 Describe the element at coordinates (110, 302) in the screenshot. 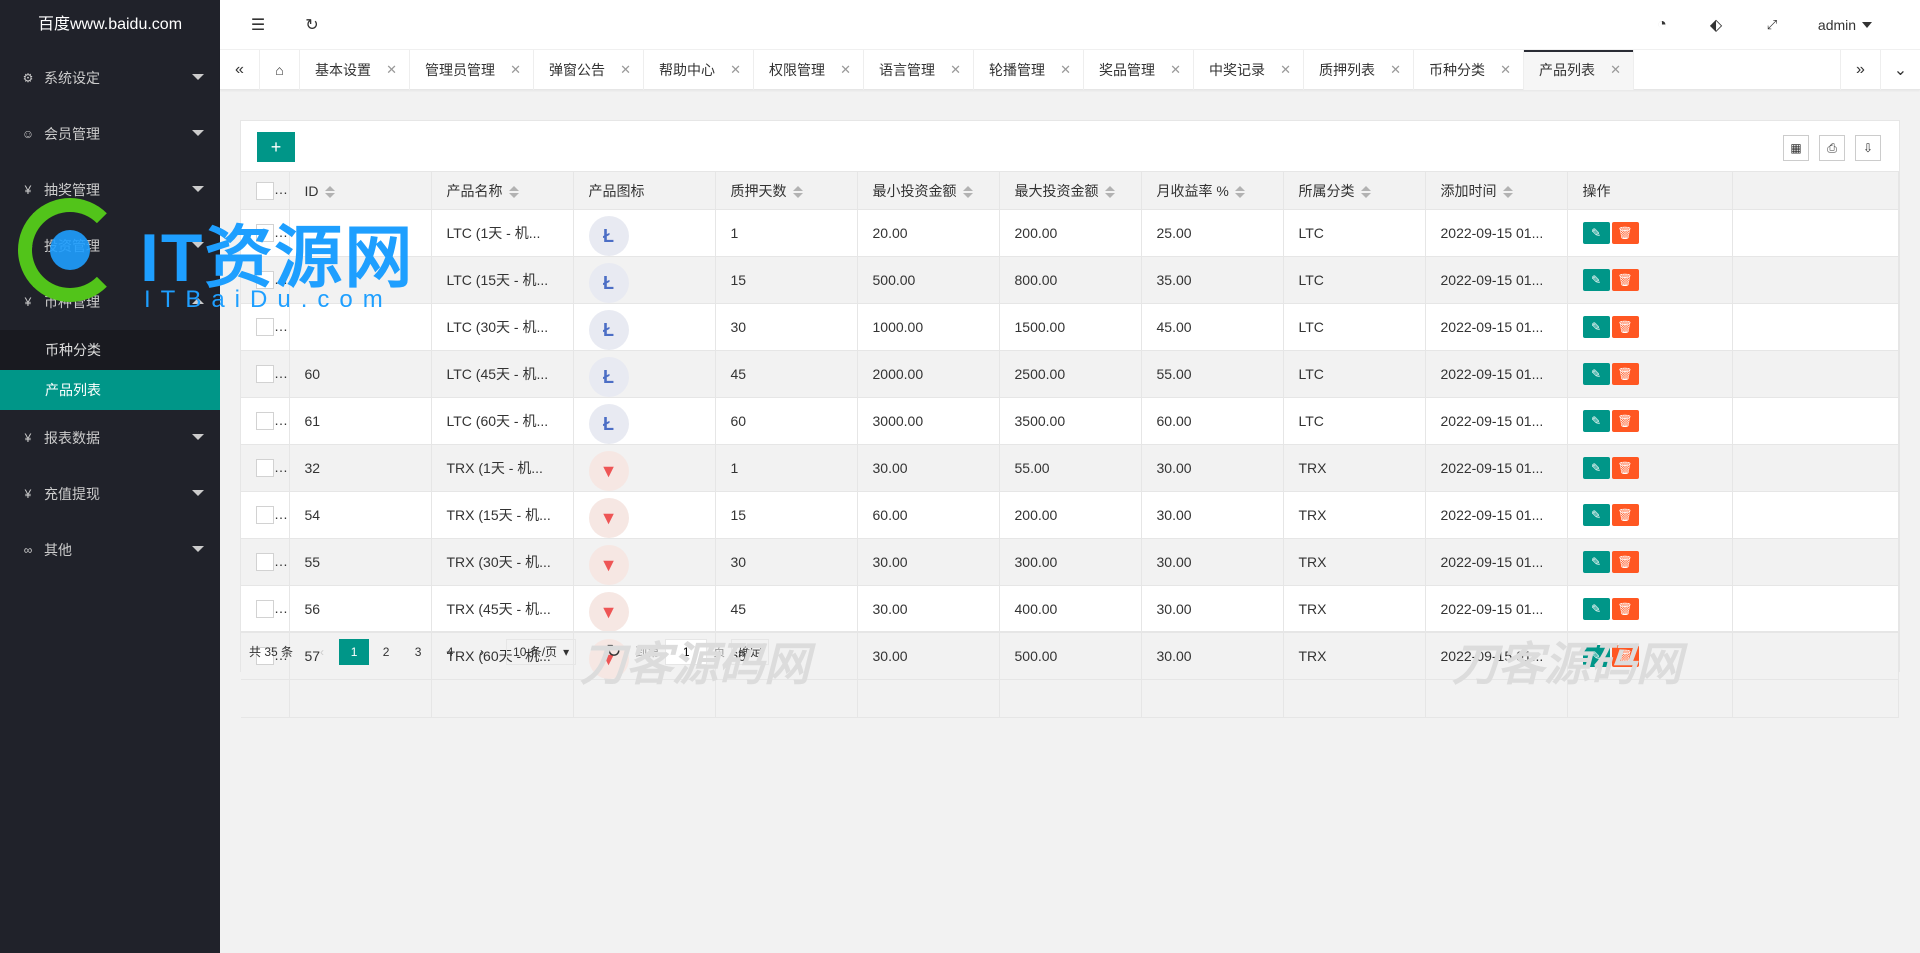

I see `sidebar-item-currency: ¥ 币种管理` at that location.